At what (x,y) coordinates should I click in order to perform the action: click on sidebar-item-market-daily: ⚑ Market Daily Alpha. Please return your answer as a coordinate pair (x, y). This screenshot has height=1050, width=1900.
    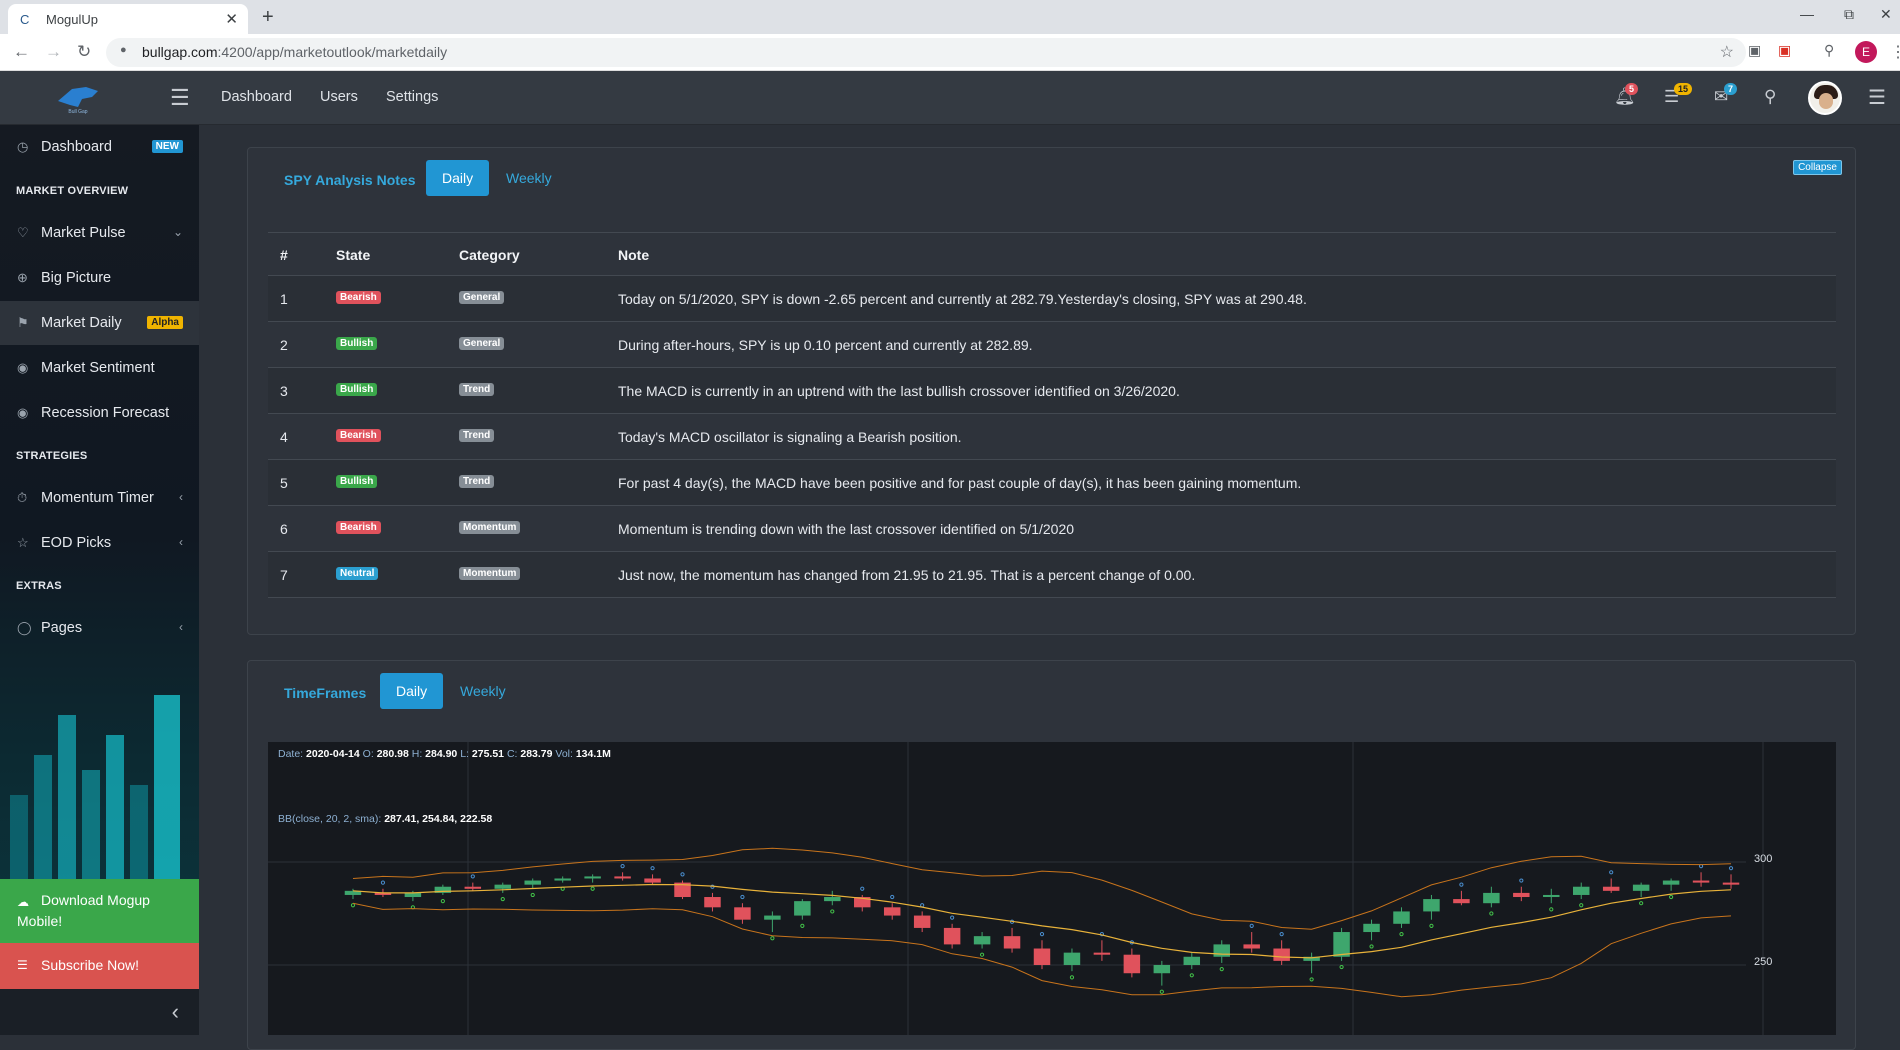
    Looking at the image, I should click on (99, 323).